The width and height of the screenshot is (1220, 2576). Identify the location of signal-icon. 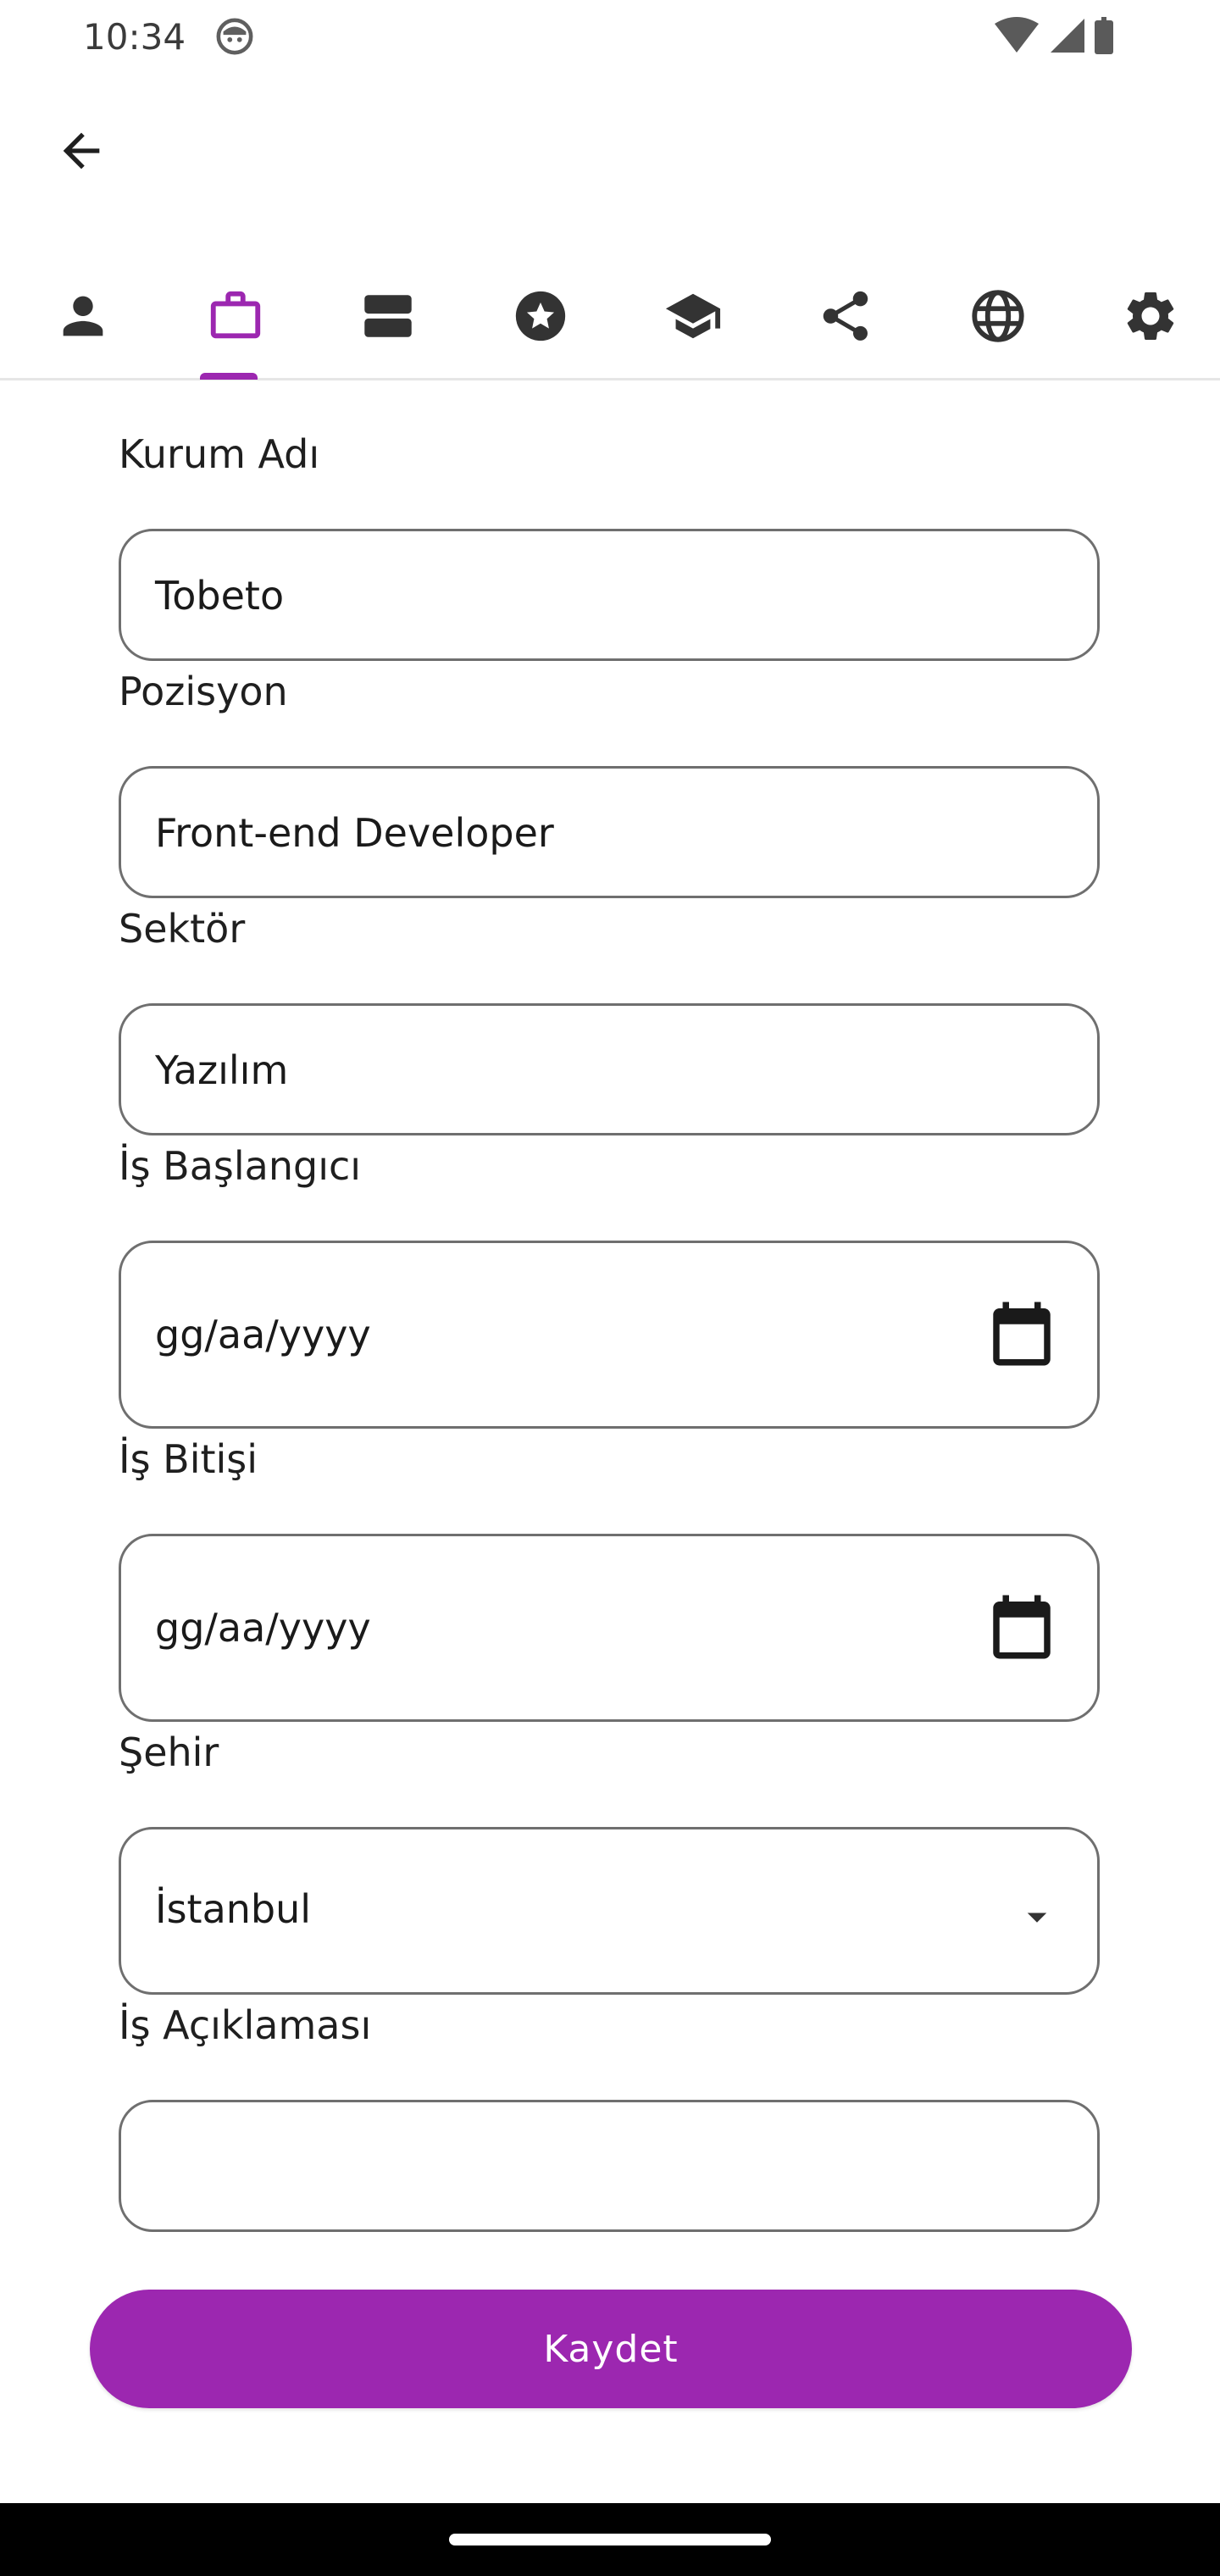
(1067, 36).